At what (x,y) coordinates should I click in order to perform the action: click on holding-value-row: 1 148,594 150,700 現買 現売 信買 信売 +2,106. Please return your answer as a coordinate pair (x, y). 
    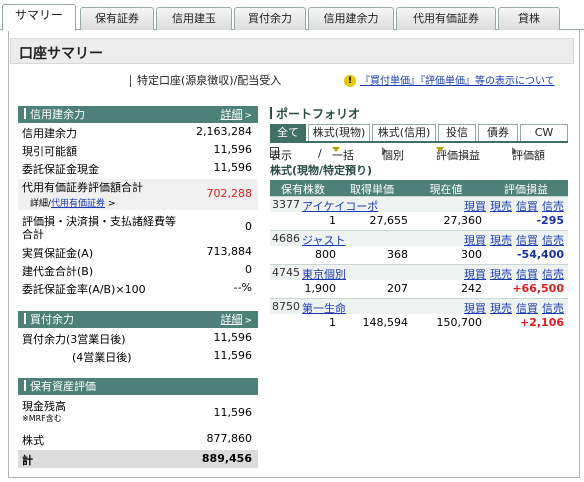
    Looking at the image, I should click on (419, 316).